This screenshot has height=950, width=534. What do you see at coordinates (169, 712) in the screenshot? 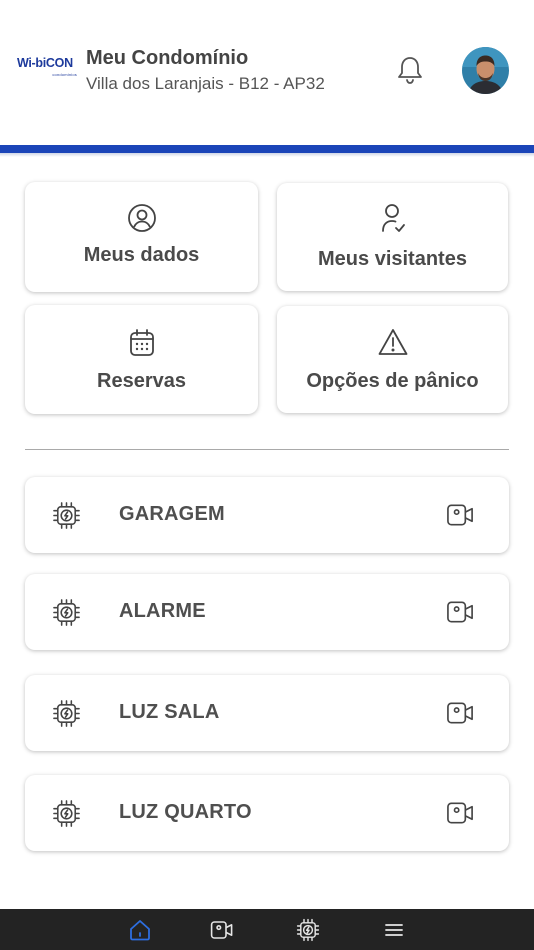
I see `device-name: LUZ SALA` at bounding box center [169, 712].